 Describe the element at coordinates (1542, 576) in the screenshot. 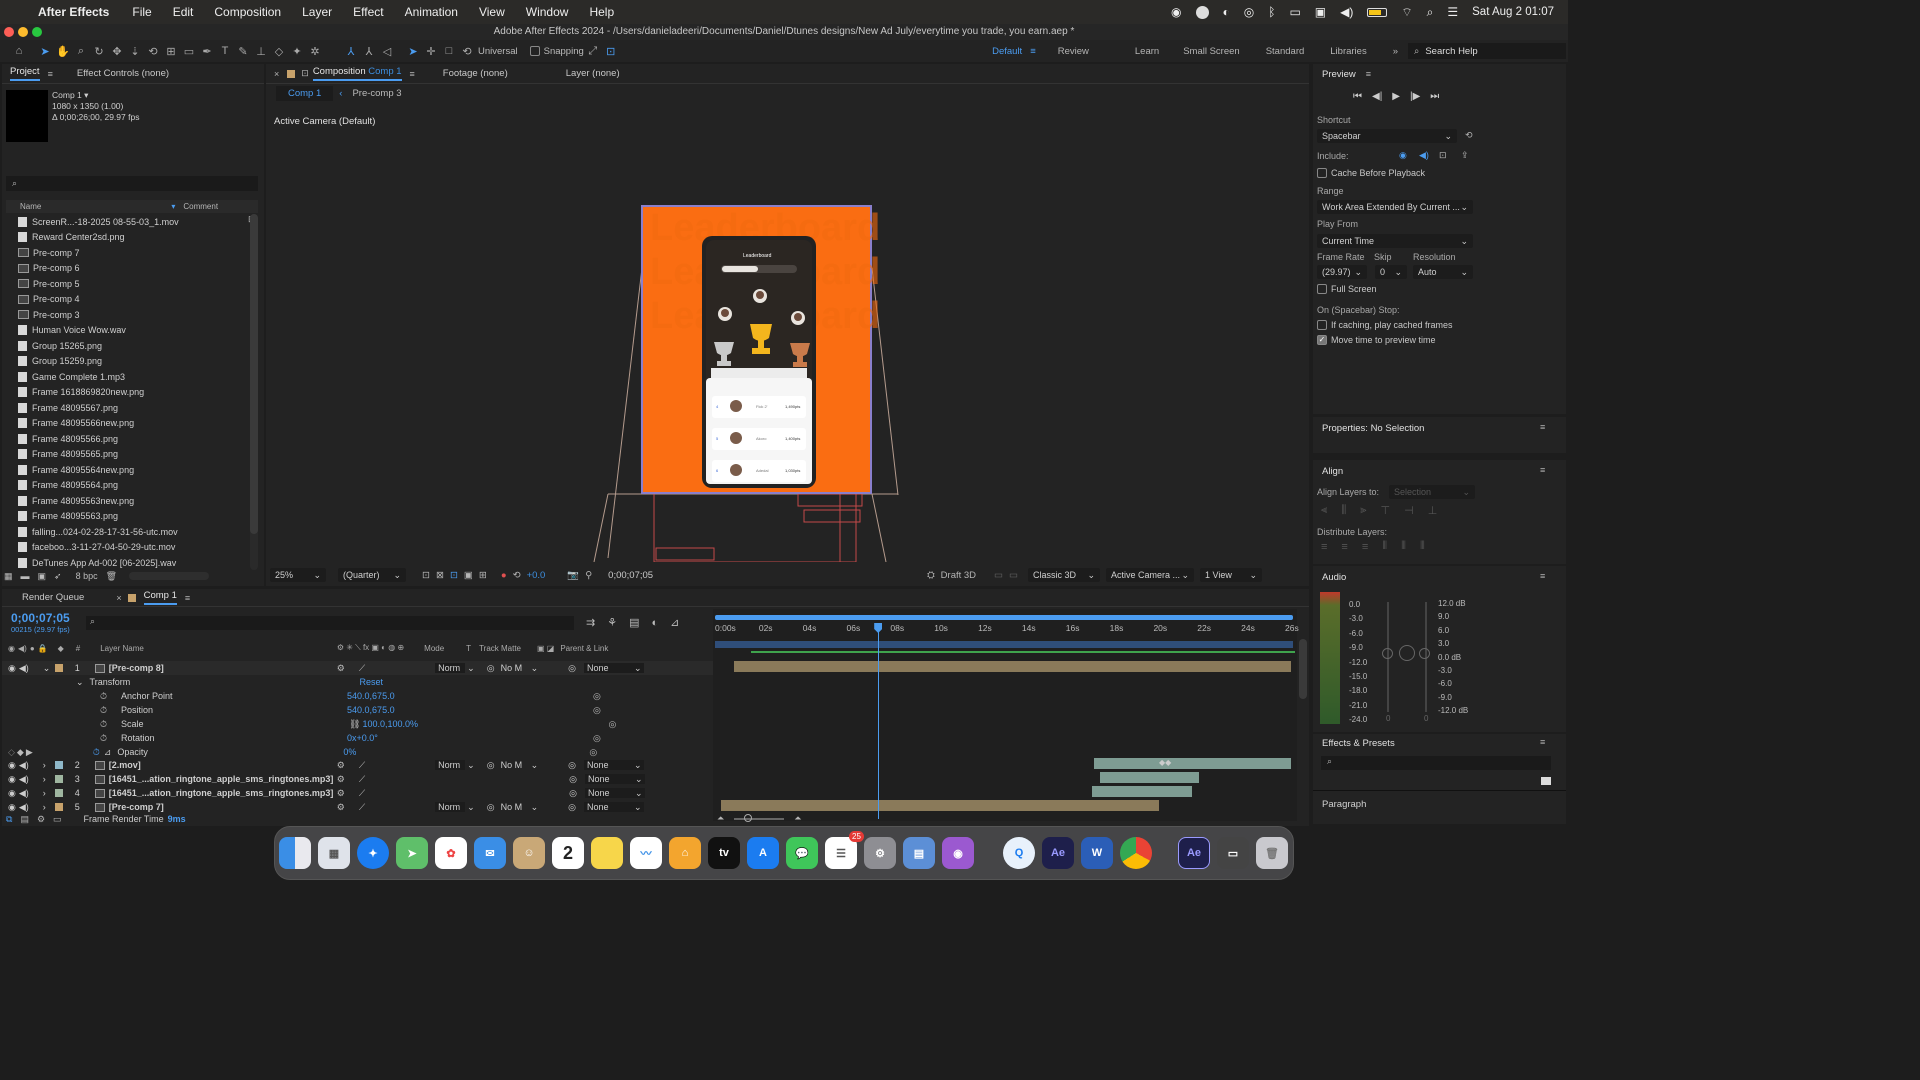

I see `audio-menu-icon: ≡` at that location.